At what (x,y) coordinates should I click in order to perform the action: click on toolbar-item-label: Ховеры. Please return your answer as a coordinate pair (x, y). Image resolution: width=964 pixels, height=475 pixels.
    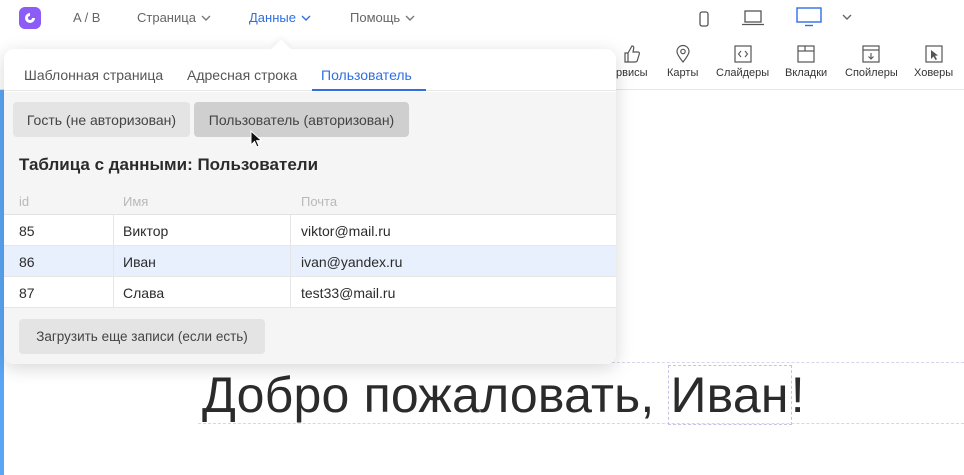
    Looking at the image, I should click on (934, 73).